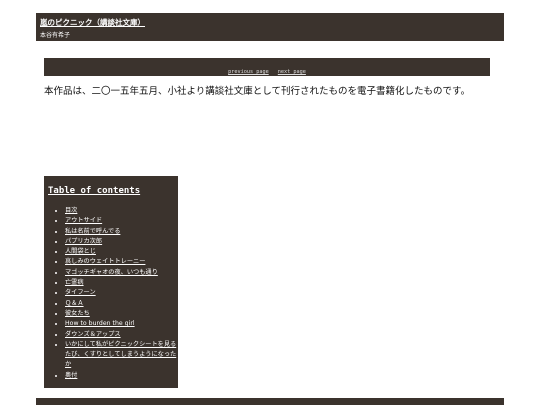 The image size is (540, 405). I want to click on toc-link-chapter: Ｑ＆Ａ, so click(74, 303).